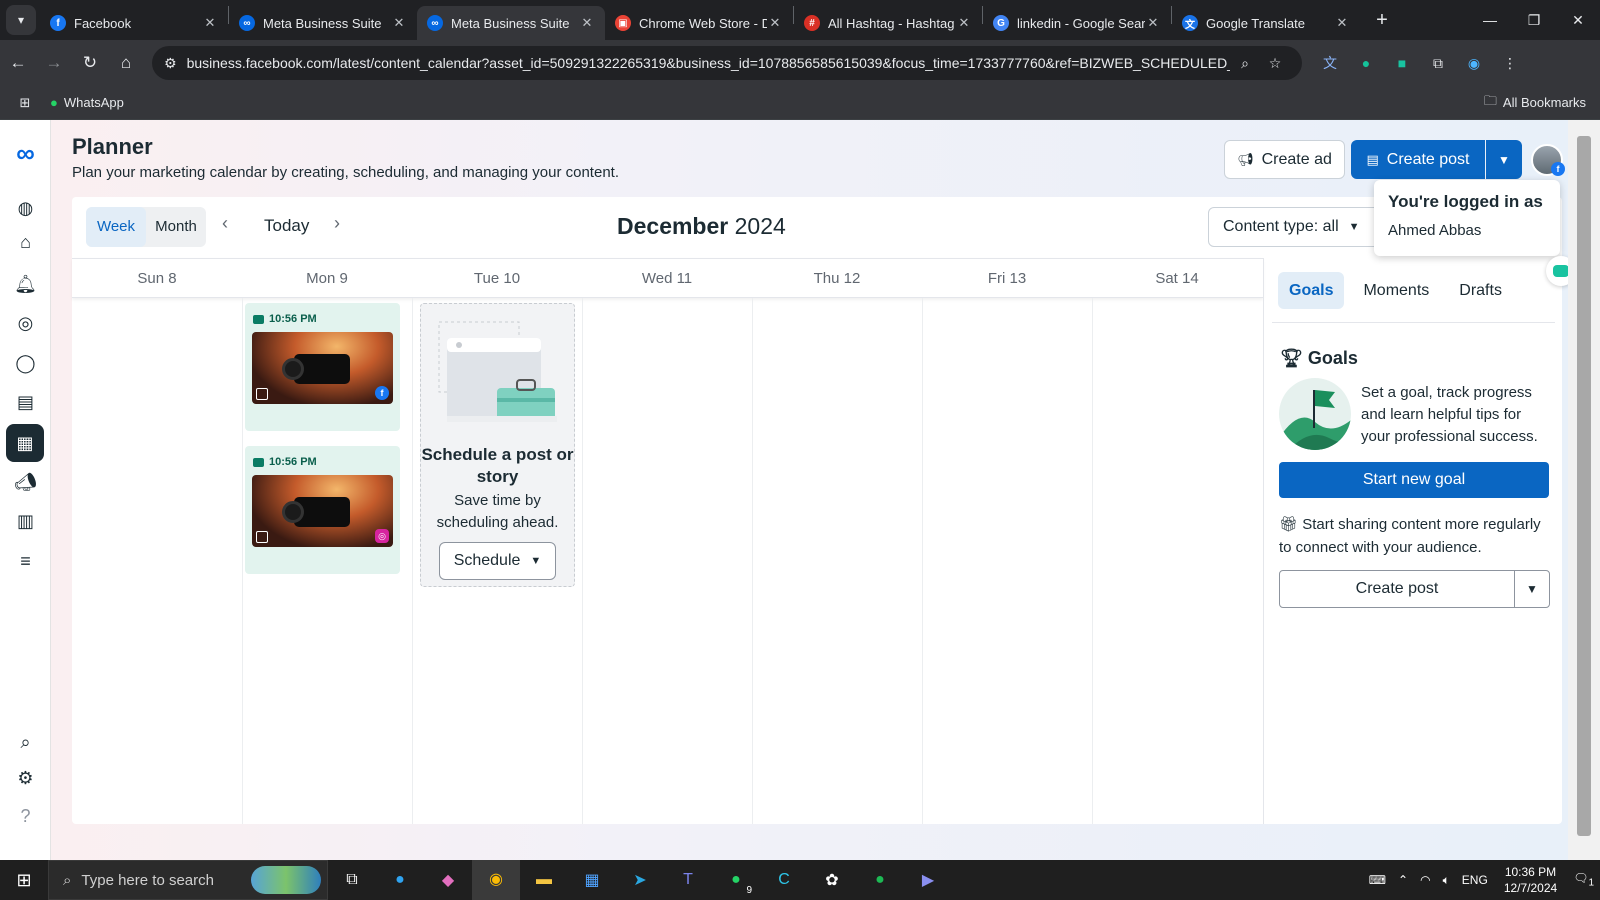 This screenshot has width=1600, height=900. What do you see at coordinates (1366, 63) in the screenshot?
I see `grammarly-extension-icon: ●` at bounding box center [1366, 63].